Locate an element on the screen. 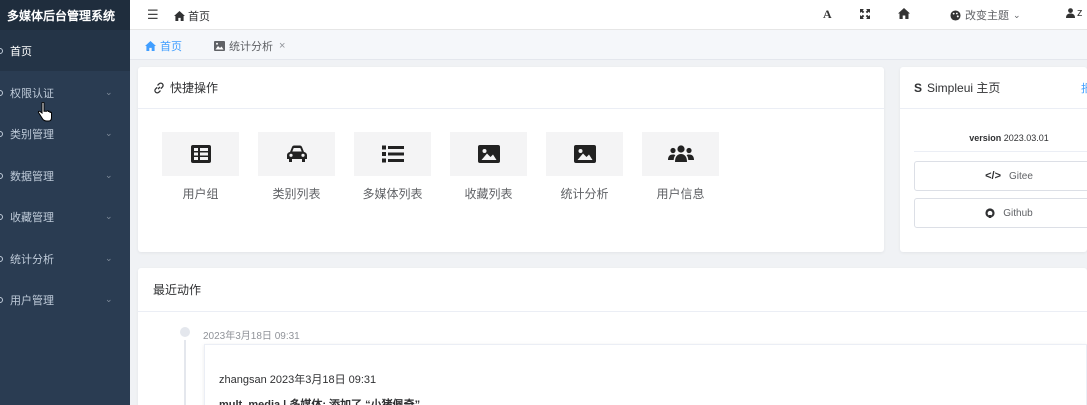  link-icon is located at coordinates (159, 87).